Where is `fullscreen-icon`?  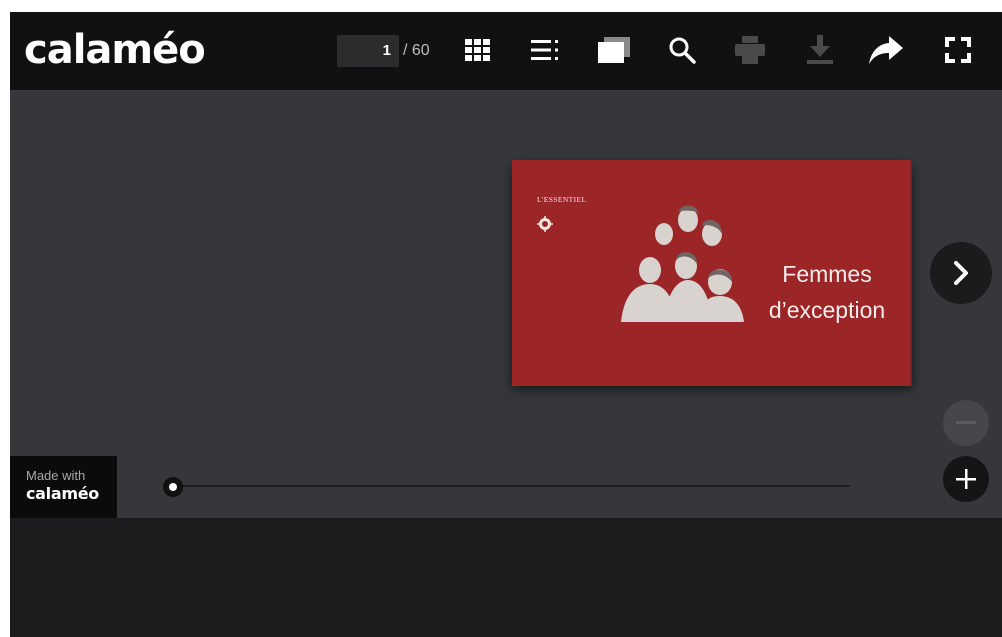
fullscreen-icon is located at coordinates (958, 50).